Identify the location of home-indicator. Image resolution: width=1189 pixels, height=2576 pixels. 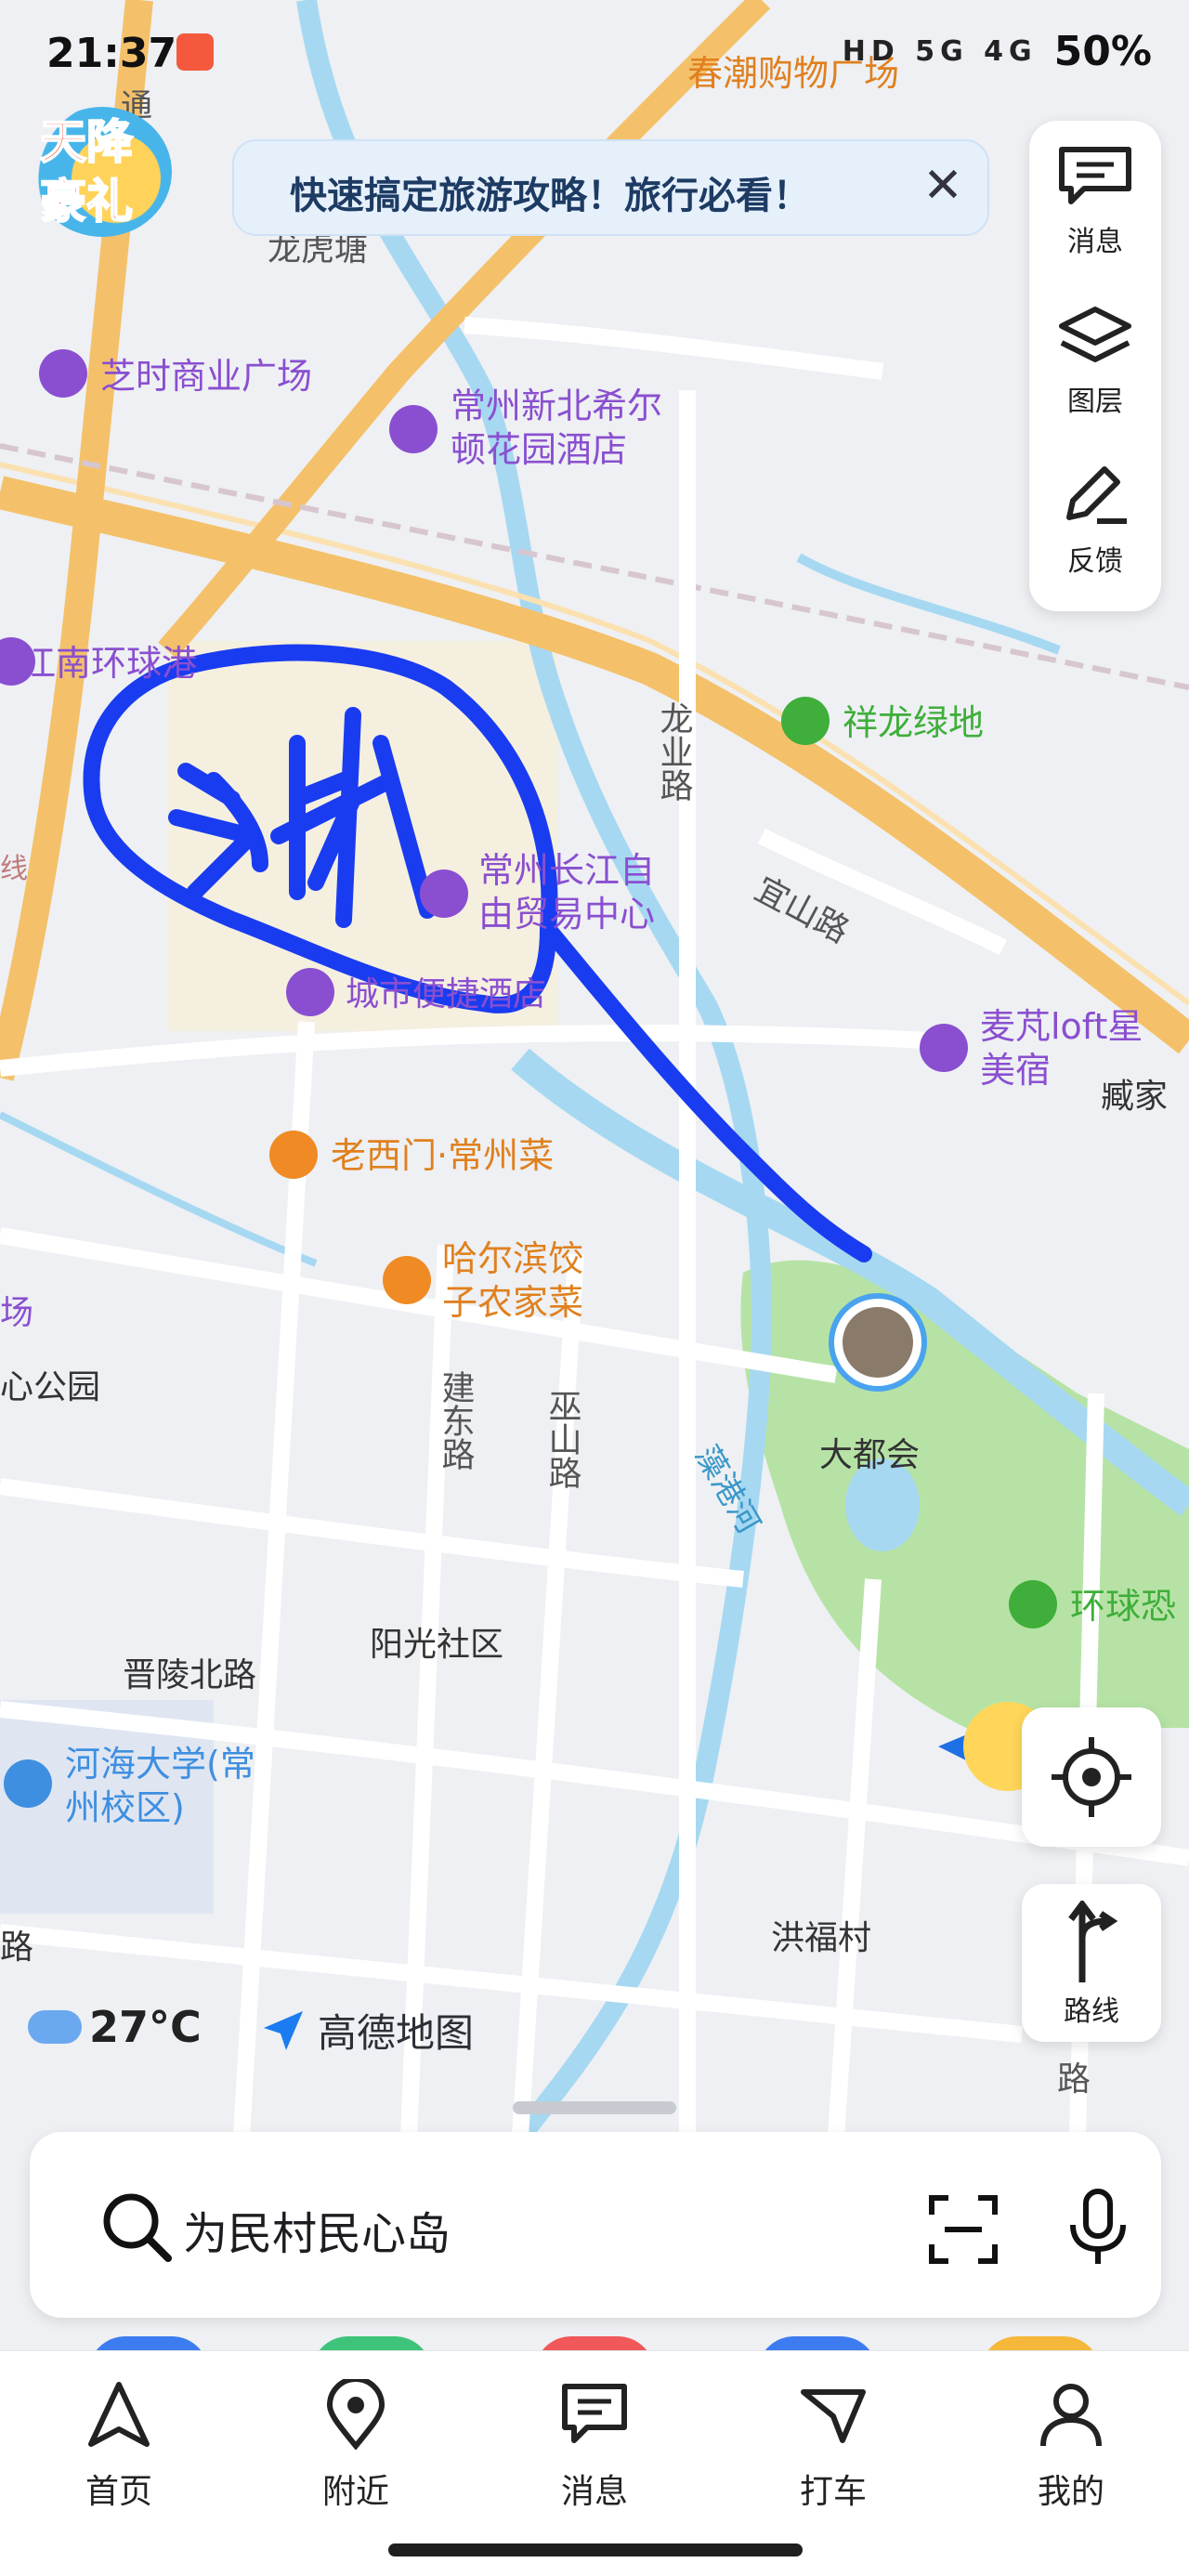
(595, 2549).